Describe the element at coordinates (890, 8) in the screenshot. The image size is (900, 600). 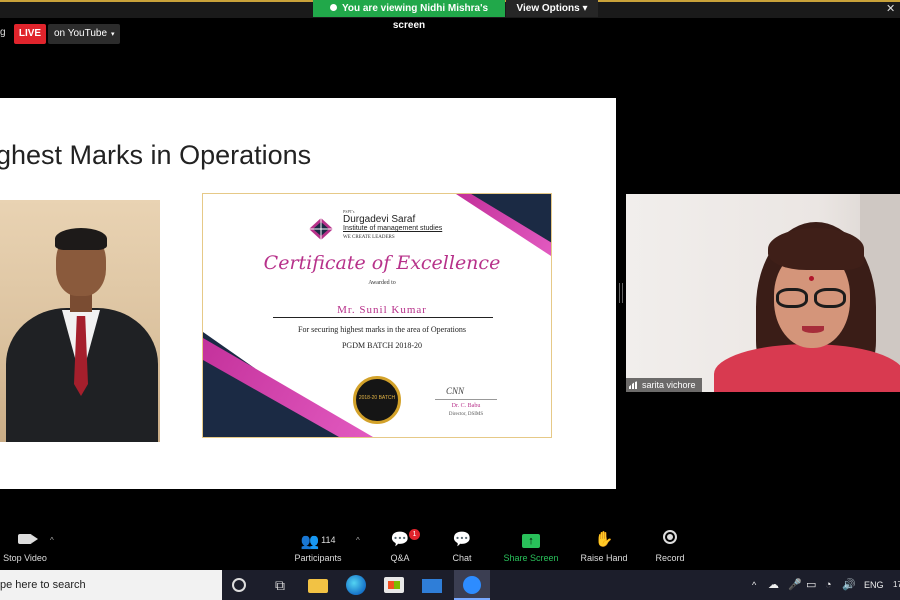
I see `close-icon: ✕` at that location.